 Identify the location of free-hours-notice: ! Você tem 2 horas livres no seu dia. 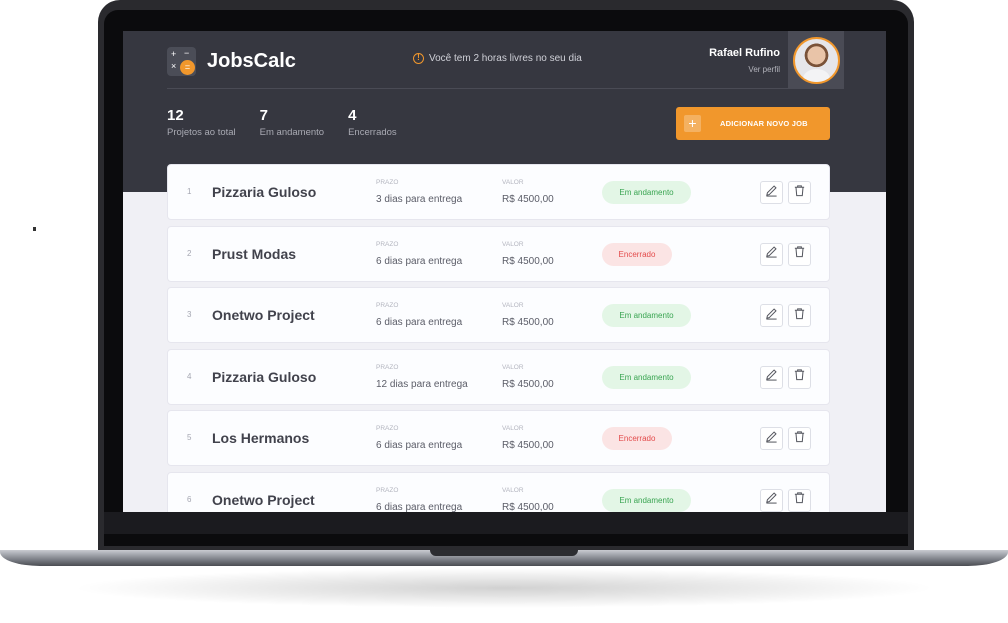
(497, 58).